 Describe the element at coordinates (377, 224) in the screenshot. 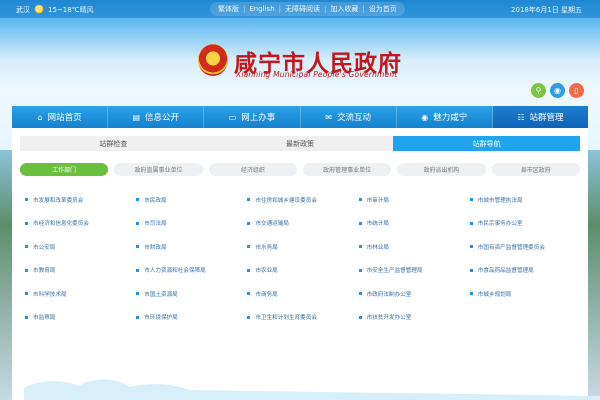

I see `department-name: 市统计局` at that location.